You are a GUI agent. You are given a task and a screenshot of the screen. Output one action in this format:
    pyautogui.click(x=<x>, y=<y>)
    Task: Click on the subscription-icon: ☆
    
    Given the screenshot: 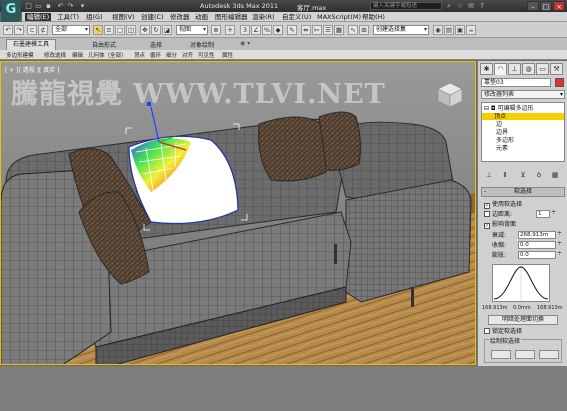 What is the action you would take?
    pyautogui.click(x=460, y=6)
    